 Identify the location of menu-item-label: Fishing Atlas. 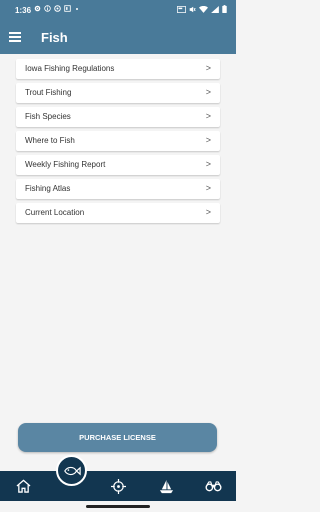
(48, 188).